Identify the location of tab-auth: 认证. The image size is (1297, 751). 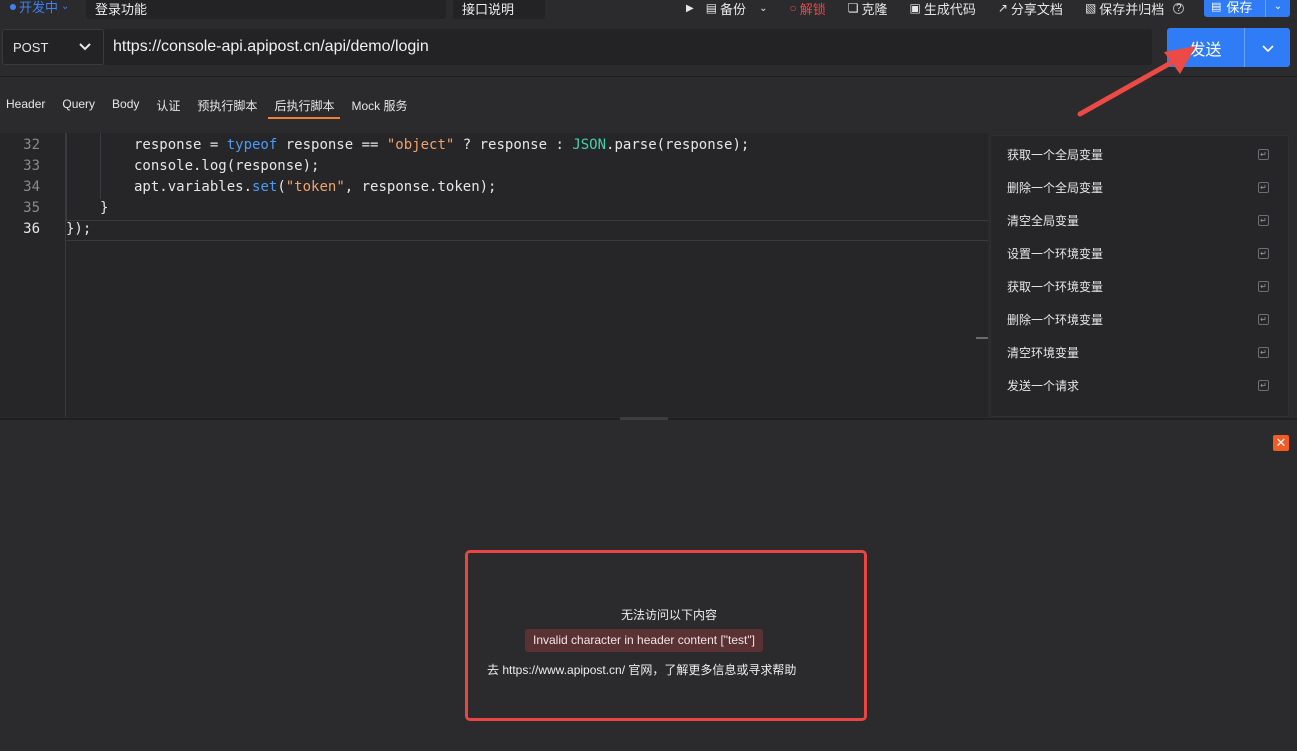
(168, 106).